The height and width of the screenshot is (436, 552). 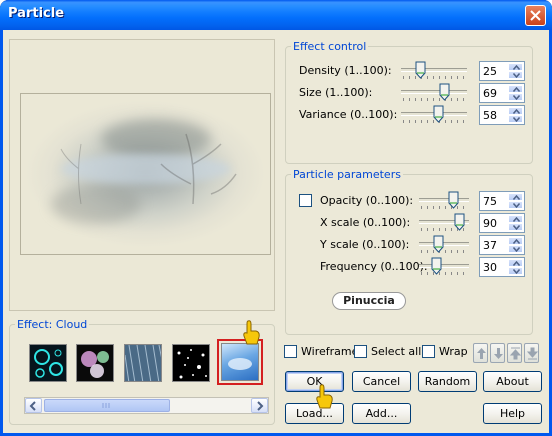 What do you see at coordinates (290, 351) in the screenshot?
I see `wireframe-checkbox` at bounding box center [290, 351].